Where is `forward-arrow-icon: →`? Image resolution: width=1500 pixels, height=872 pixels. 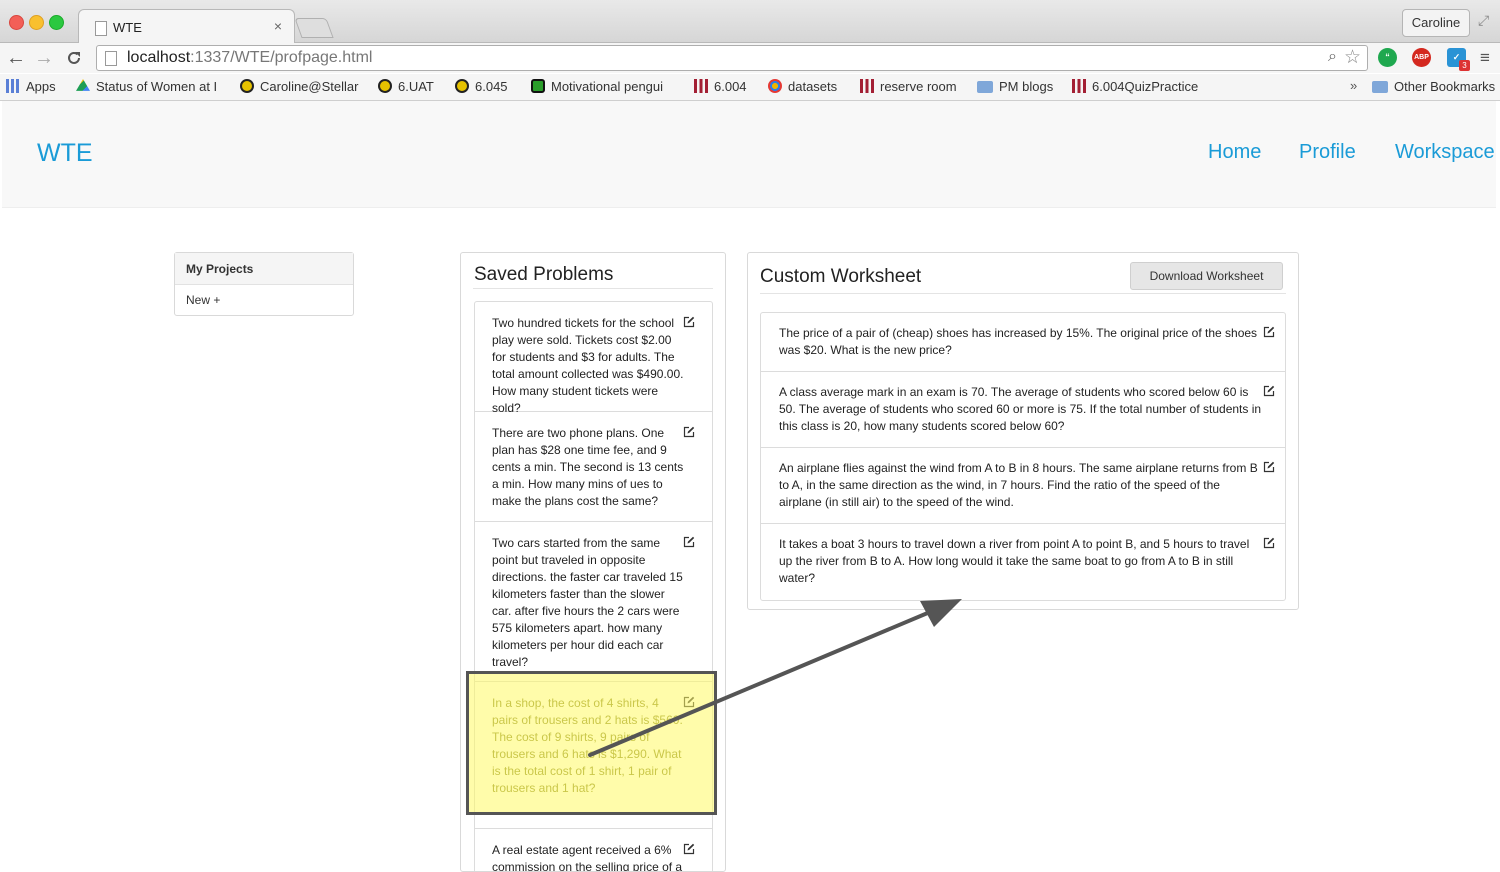
forward-arrow-icon: → is located at coordinates (44, 58).